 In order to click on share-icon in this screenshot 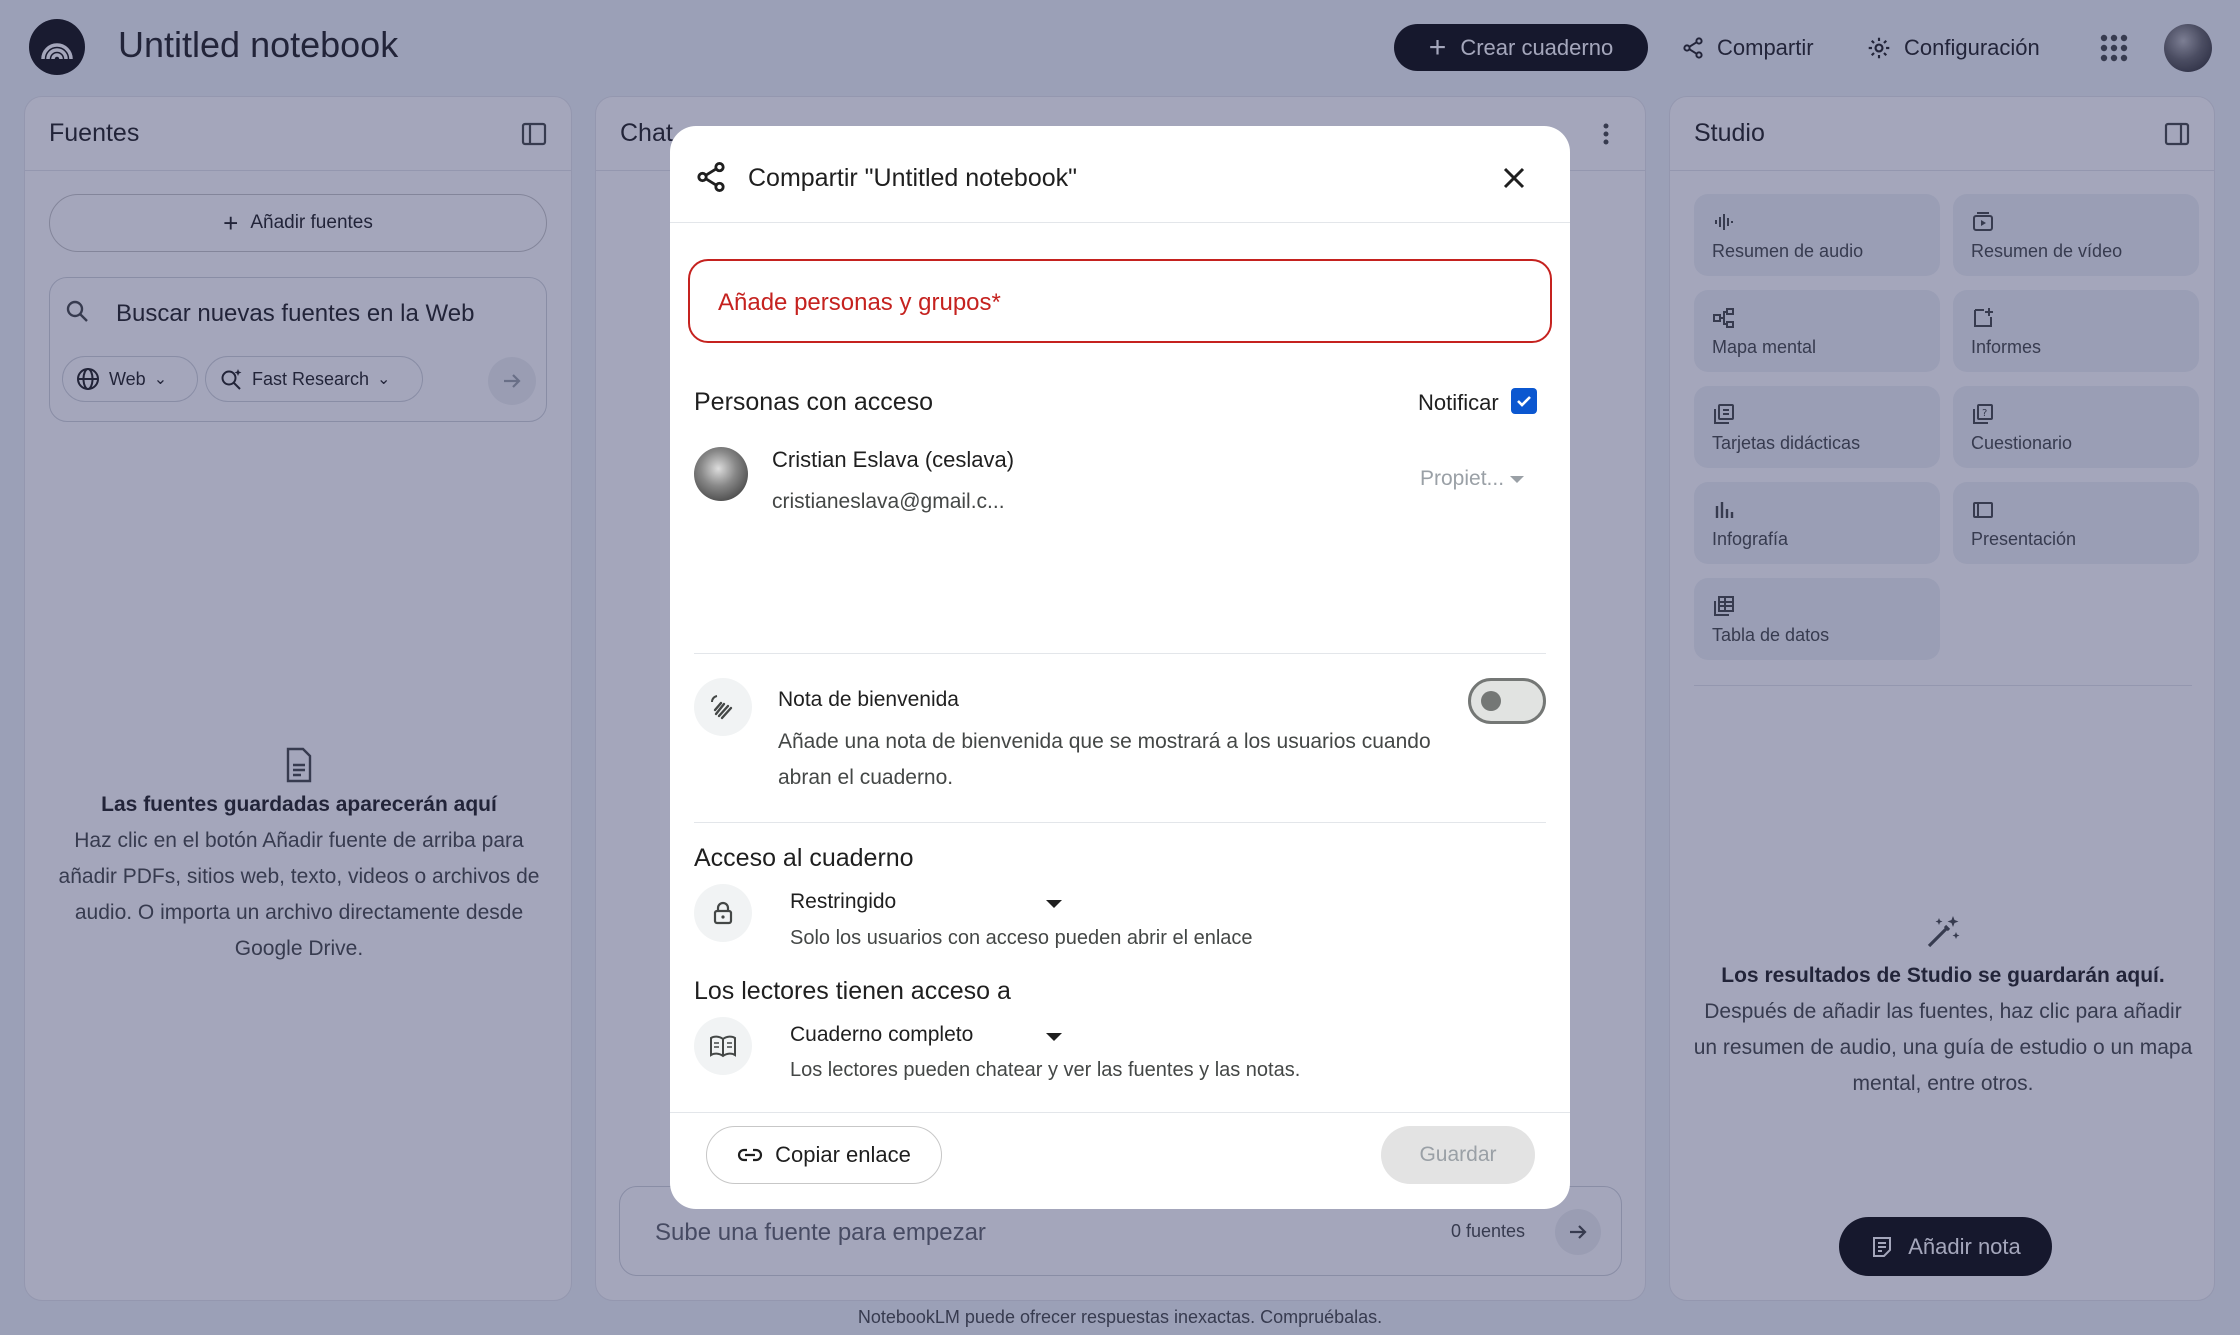, I will do `click(711, 177)`.